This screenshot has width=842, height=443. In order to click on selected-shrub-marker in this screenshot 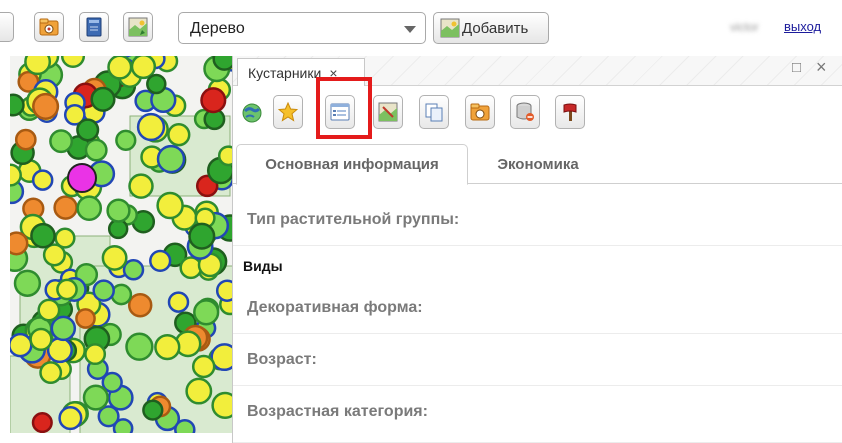, I will do `click(82, 178)`.